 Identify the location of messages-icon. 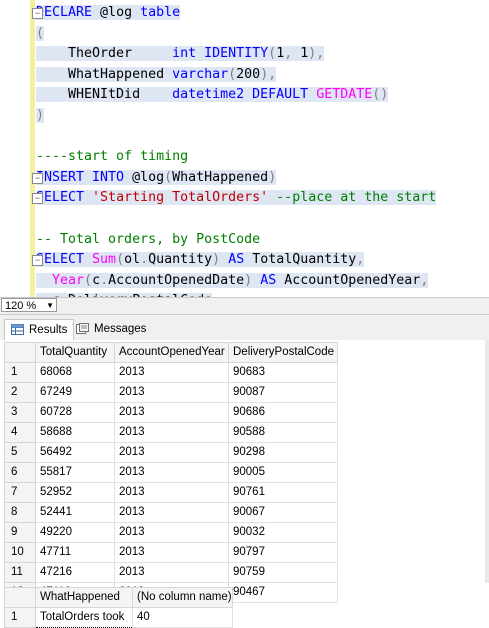
(82, 328).